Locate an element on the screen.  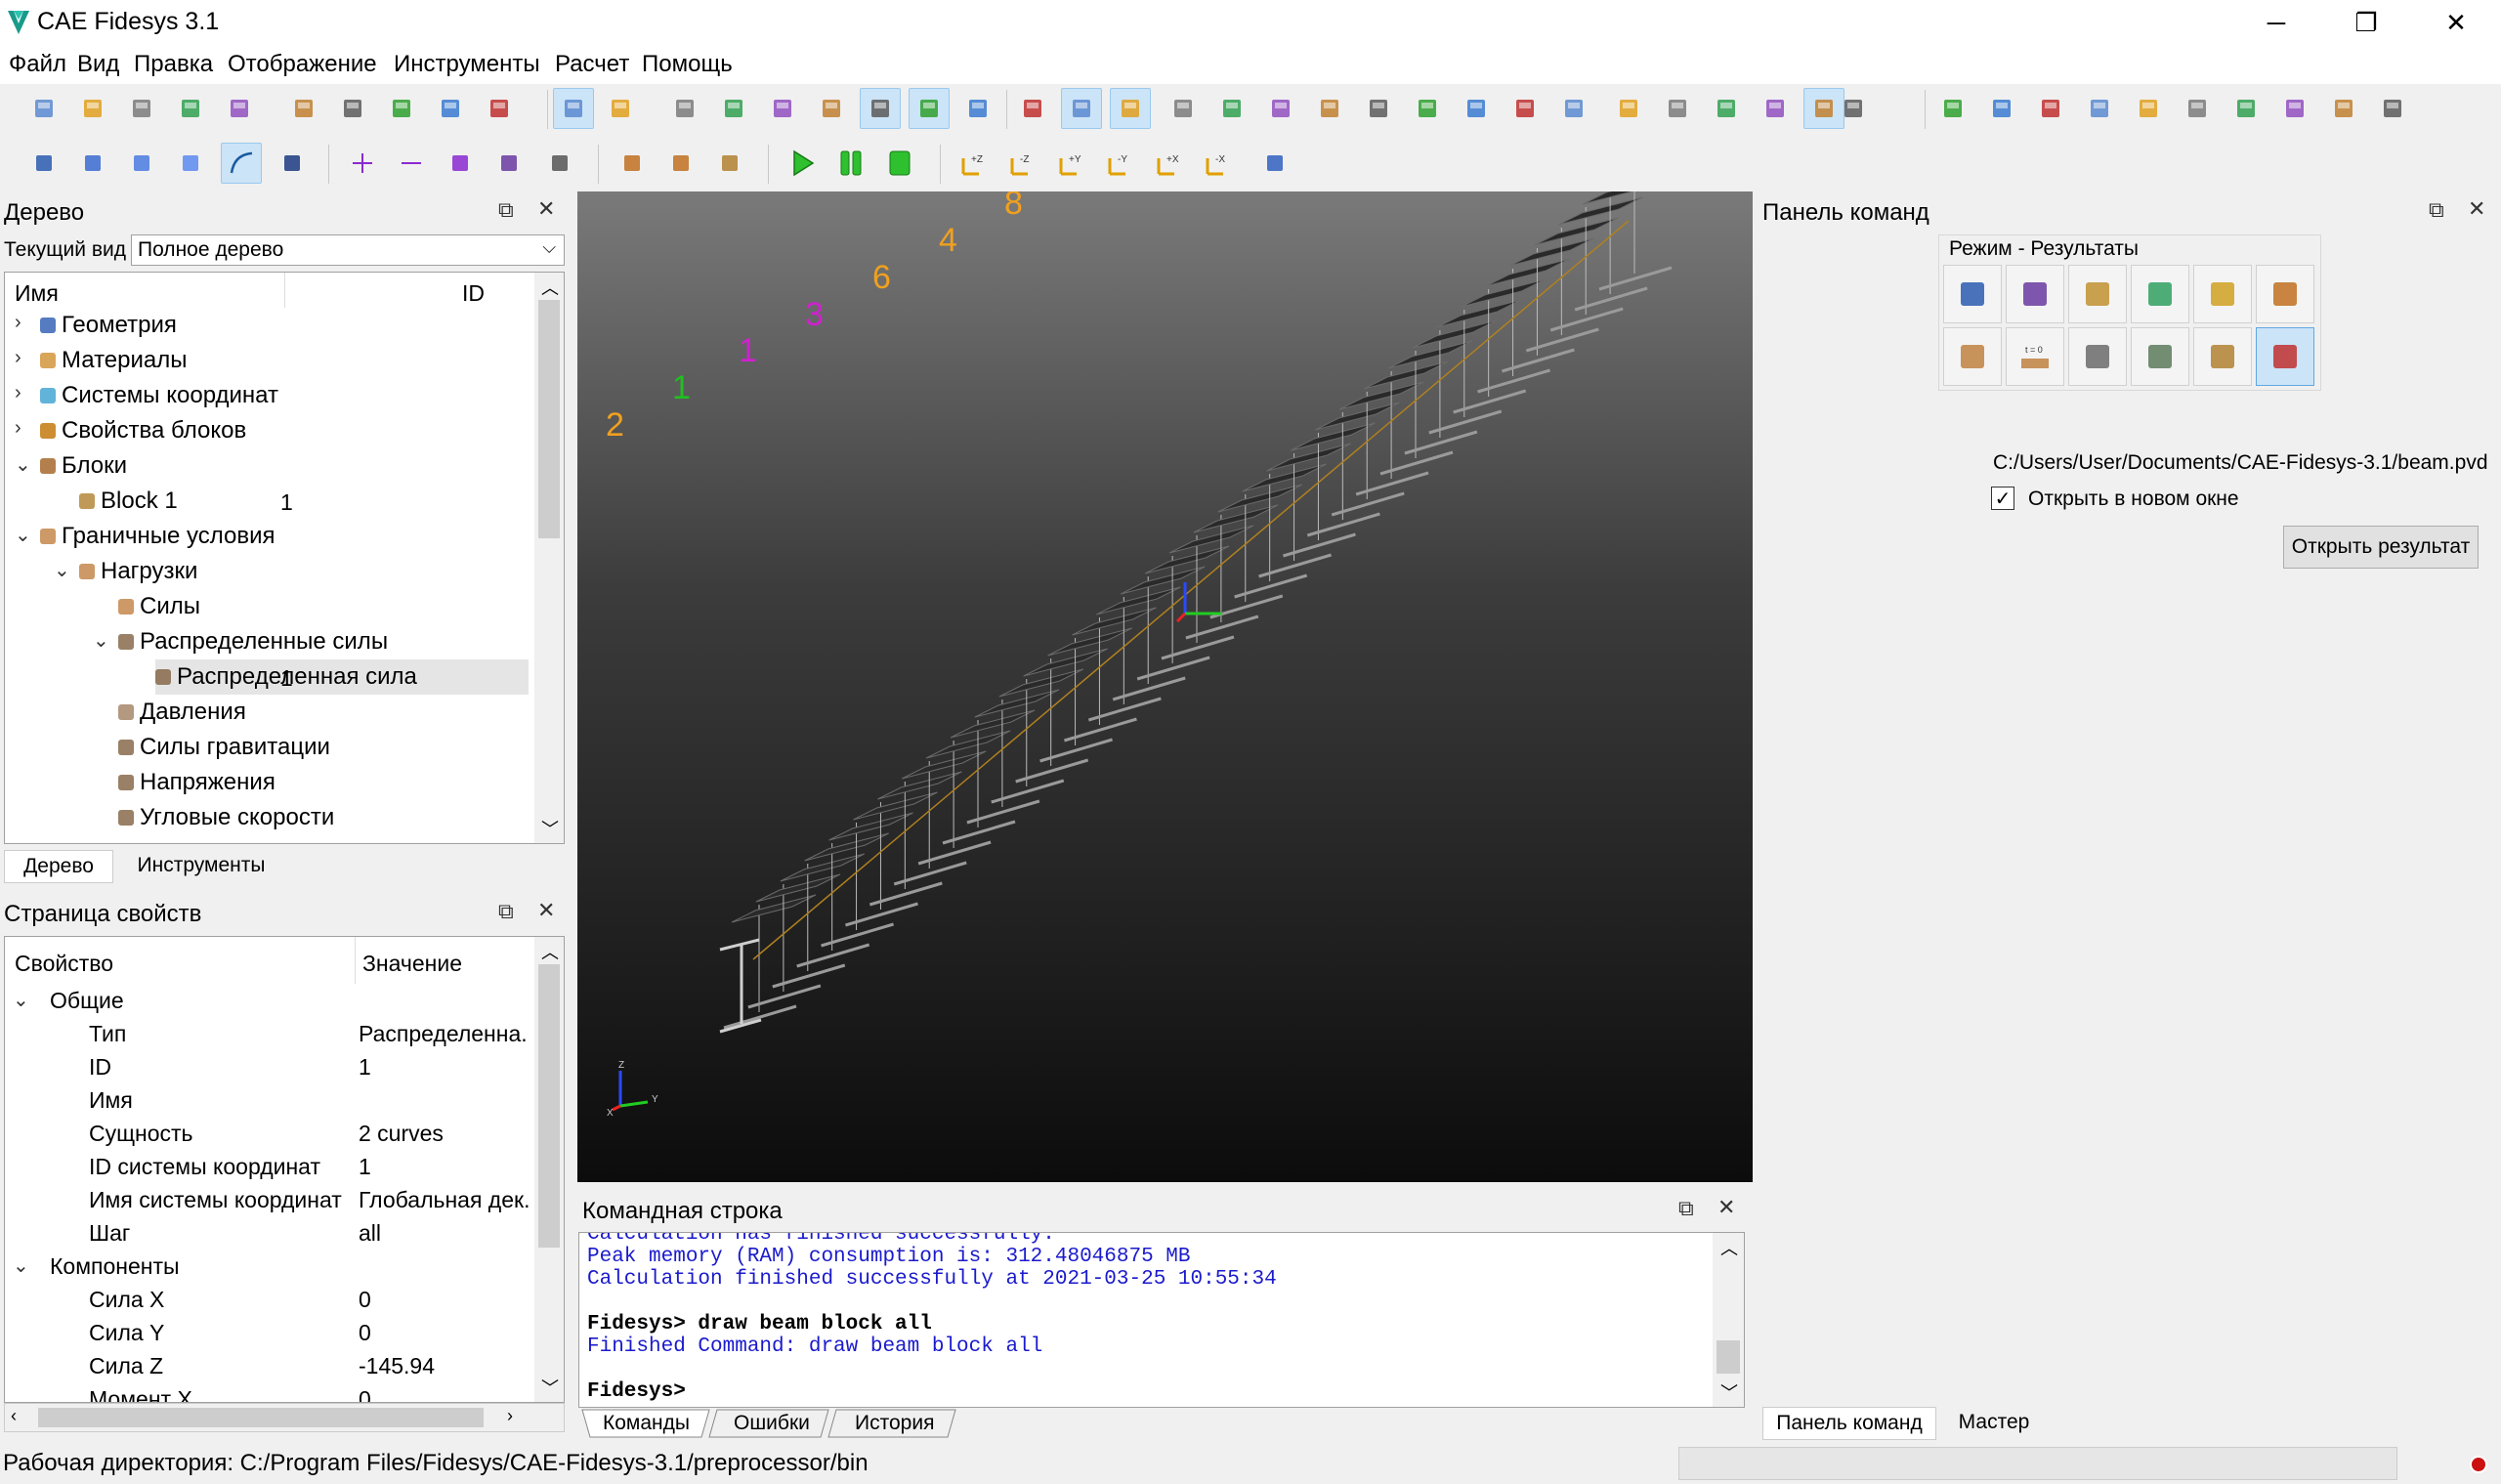
menu-help: Помощь is located at coordinates (687, 64).